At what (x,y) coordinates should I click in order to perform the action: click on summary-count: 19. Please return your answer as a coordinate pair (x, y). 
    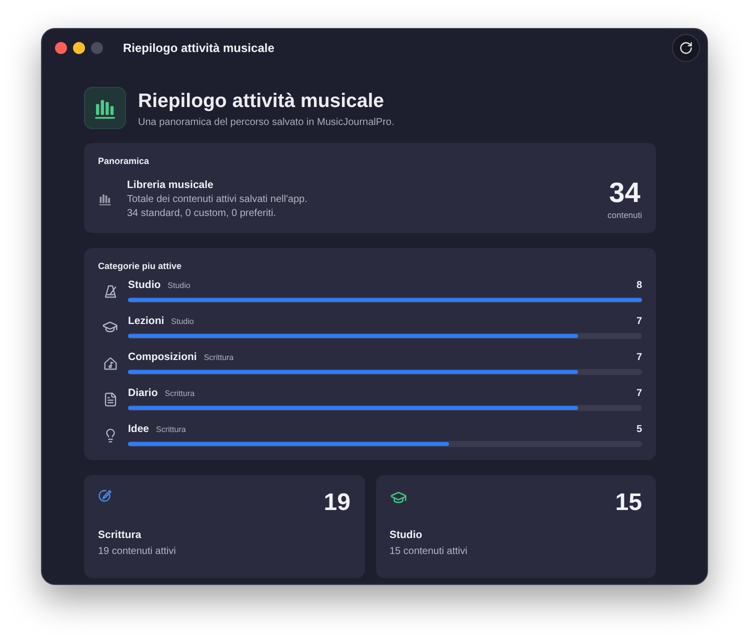
    Looking at the image, I should click on (337, 503).